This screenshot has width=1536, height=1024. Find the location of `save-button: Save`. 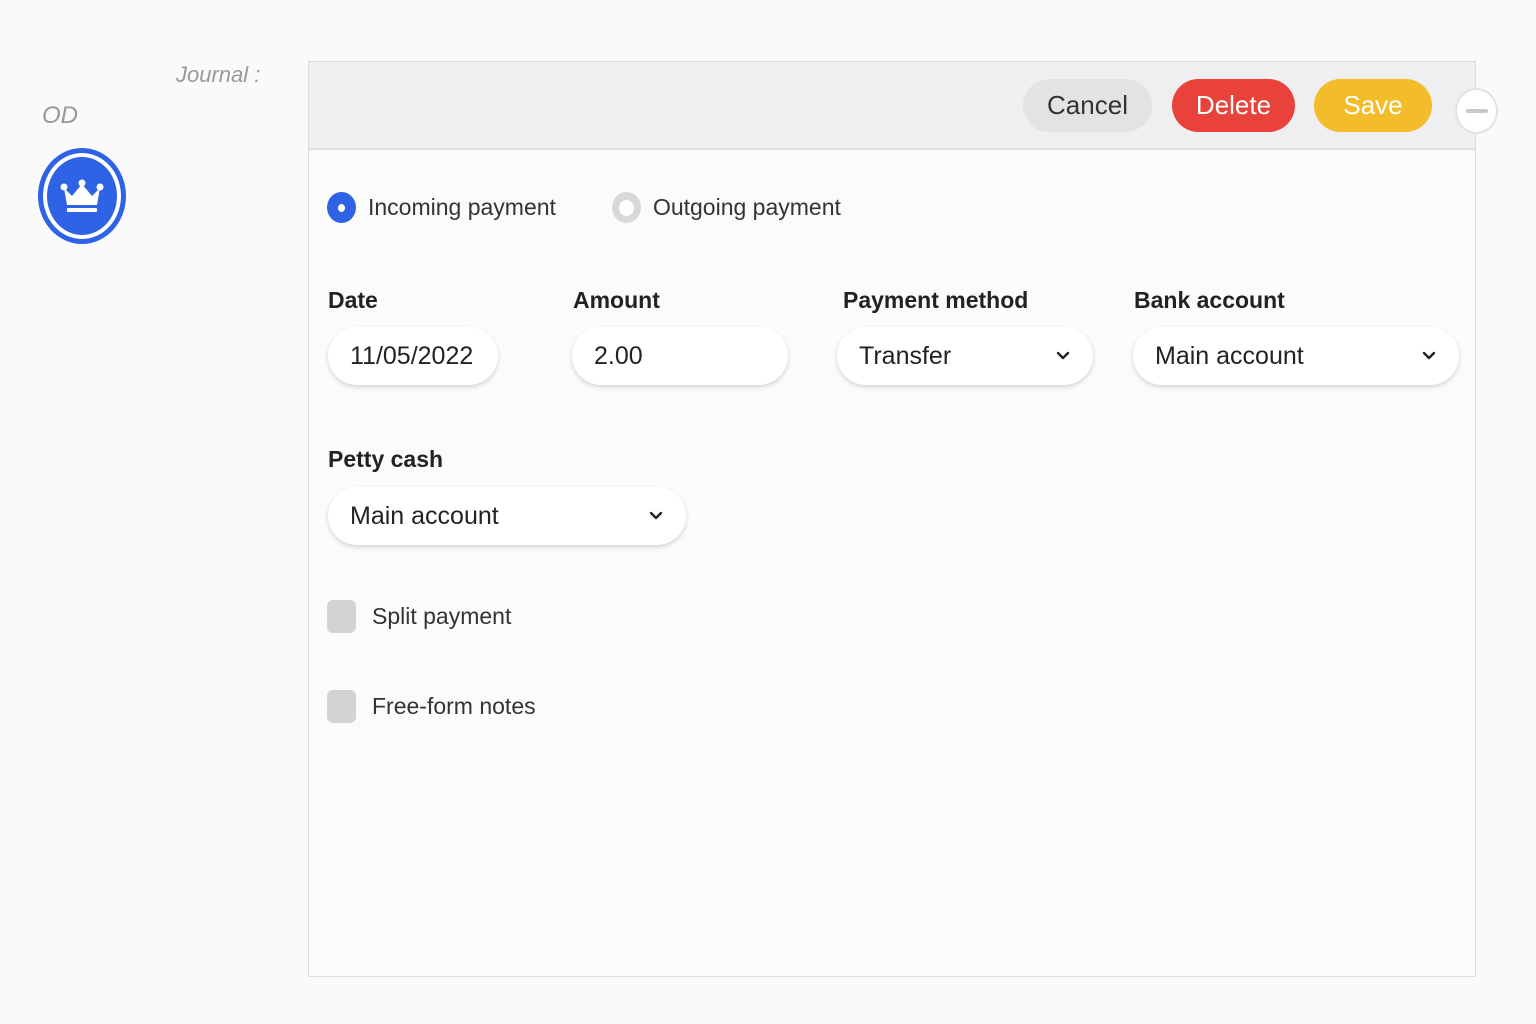

save-button: Save is located at coordinates (1373, 105).